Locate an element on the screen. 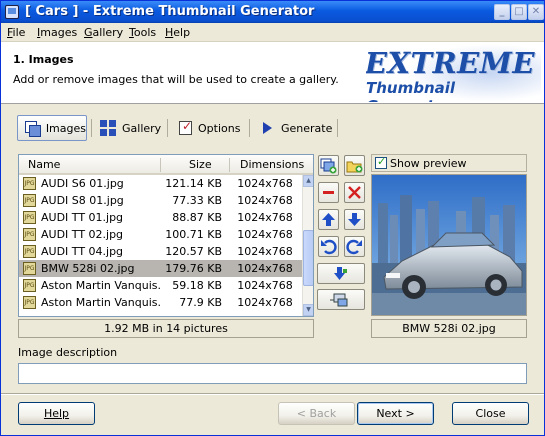 The image size is (545, 436). rotate-right-button is located at coordinates (354, 246).